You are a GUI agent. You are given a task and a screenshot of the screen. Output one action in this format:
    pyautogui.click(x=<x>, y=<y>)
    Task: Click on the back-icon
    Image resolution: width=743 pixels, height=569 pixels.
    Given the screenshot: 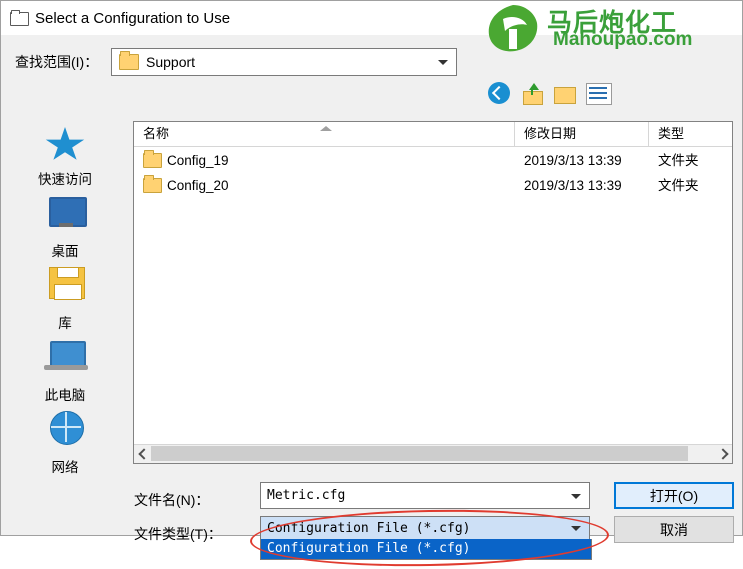 What is the action you would take?
    pyautogui.click(x=500, y=94)
    